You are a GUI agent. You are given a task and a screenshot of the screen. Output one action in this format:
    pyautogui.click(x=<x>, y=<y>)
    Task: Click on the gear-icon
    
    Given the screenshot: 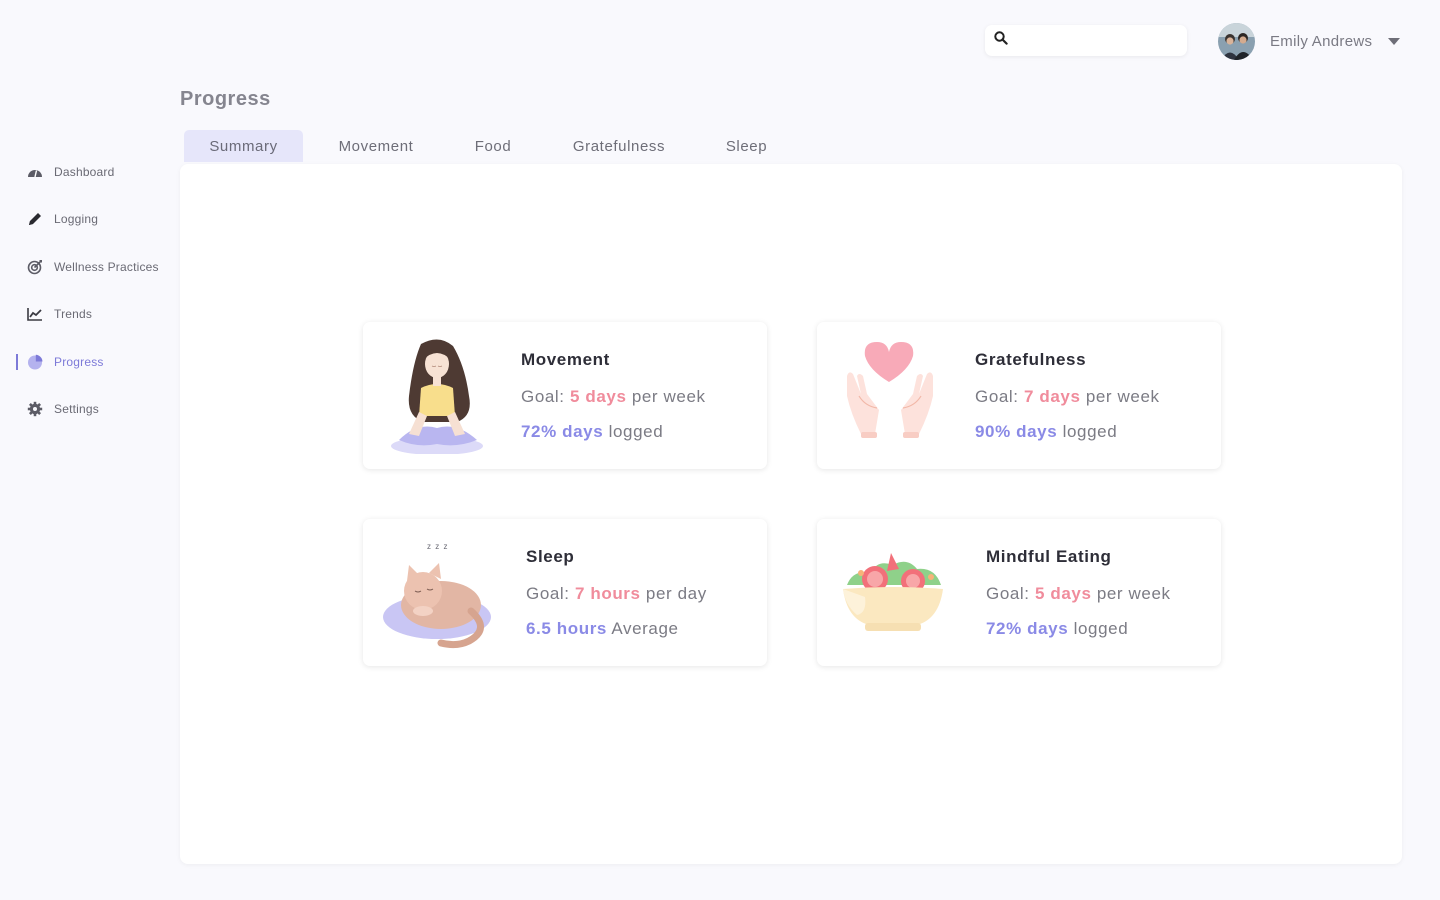 What is the action you would take?
    pyautogui.click(x=34, y=409)
    